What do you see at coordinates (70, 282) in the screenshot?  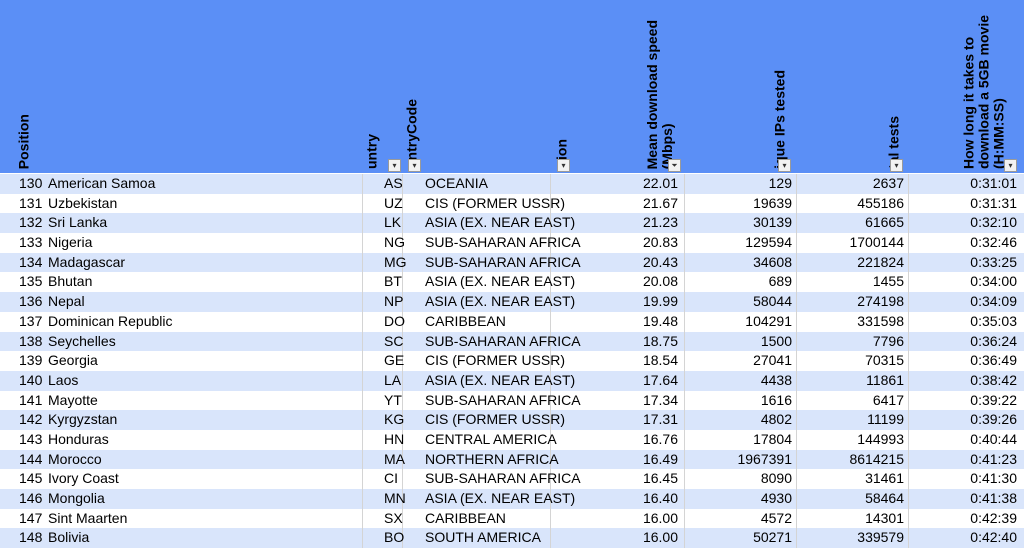 I see `cell-country: Bhutan` at bounding box center [70, 282].